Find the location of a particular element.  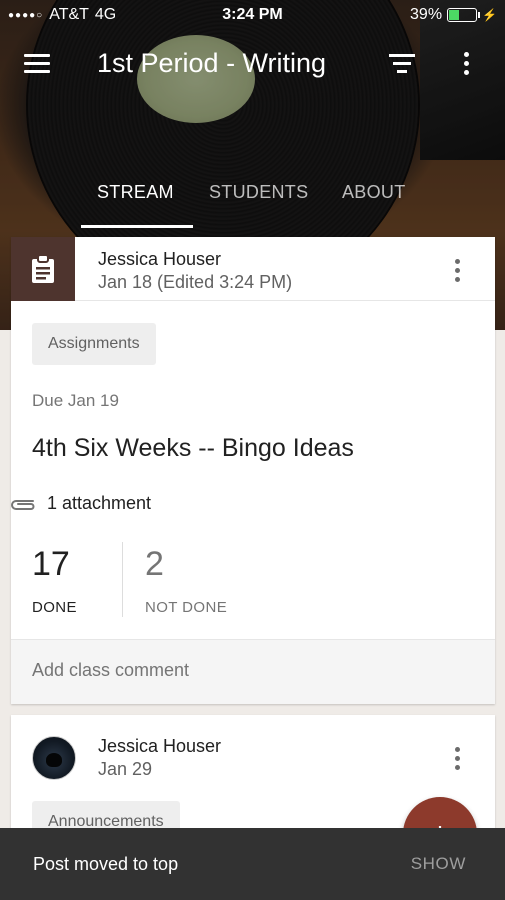

top-app-bar: 1st Period - Writing is located at coordinates (252, 65).